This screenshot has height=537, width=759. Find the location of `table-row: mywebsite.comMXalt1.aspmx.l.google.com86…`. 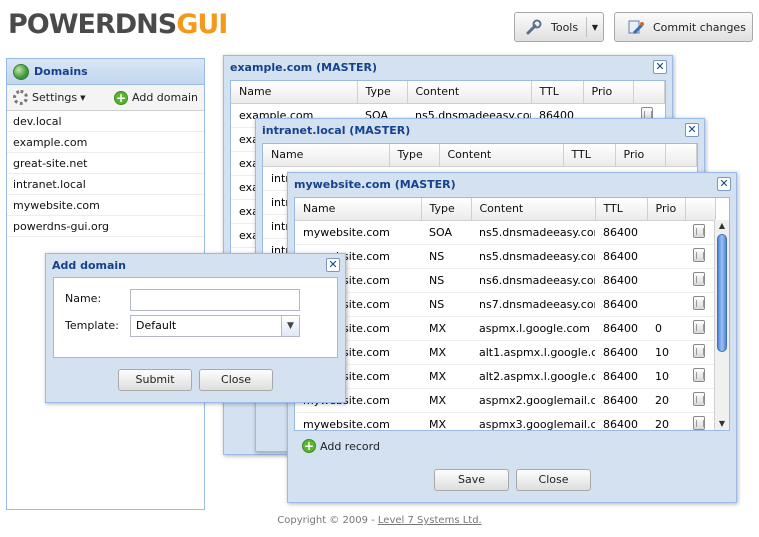

table-row: mywebsite.comMXalt1.aspmx.l.google.com86… is located at coordinates (505, 352).